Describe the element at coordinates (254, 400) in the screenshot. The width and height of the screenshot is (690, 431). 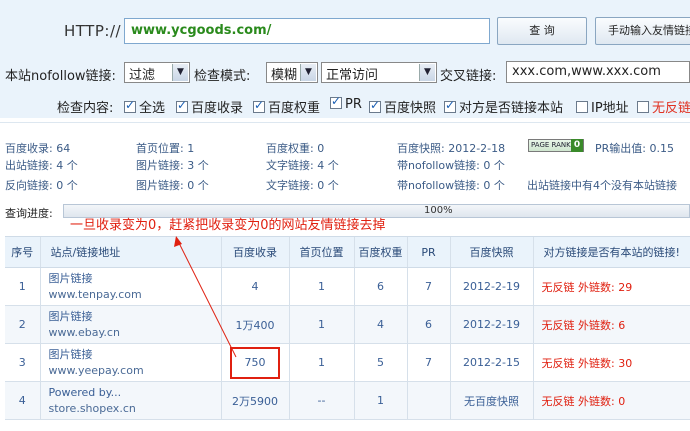
I see `cell-index: 2万5900` at that location.